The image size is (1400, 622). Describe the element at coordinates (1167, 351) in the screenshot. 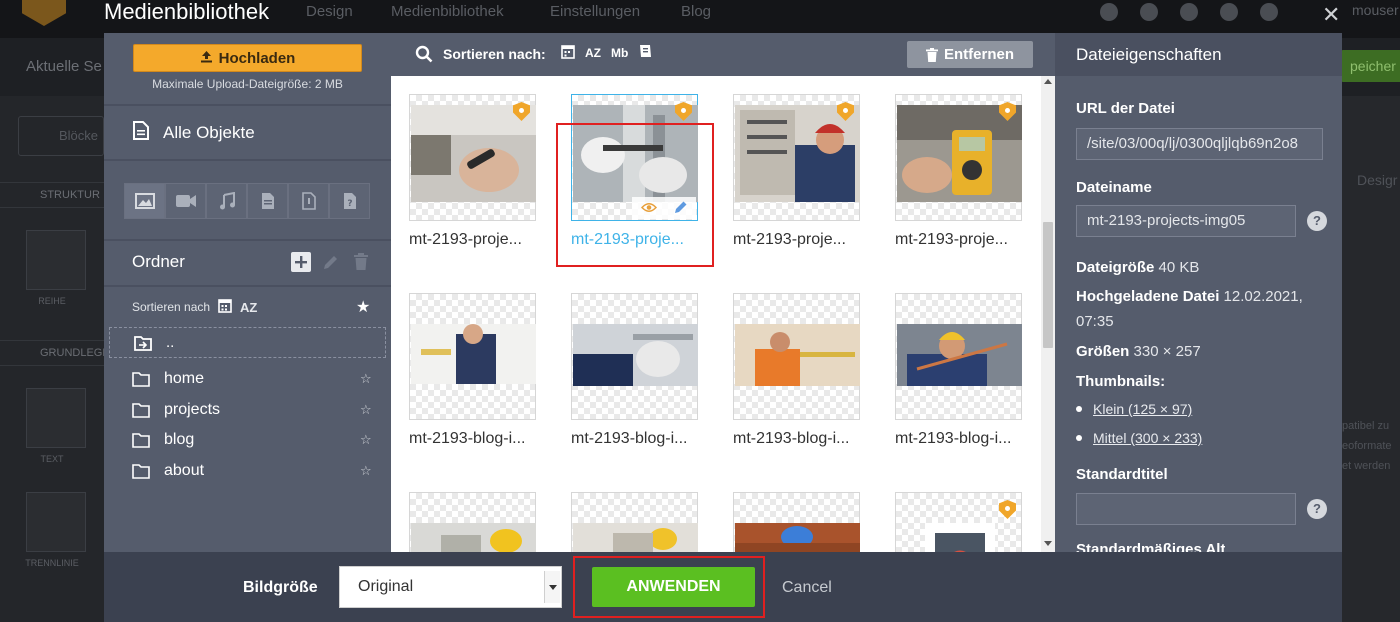

I see `sizes-value: 330 × 257` at that location.